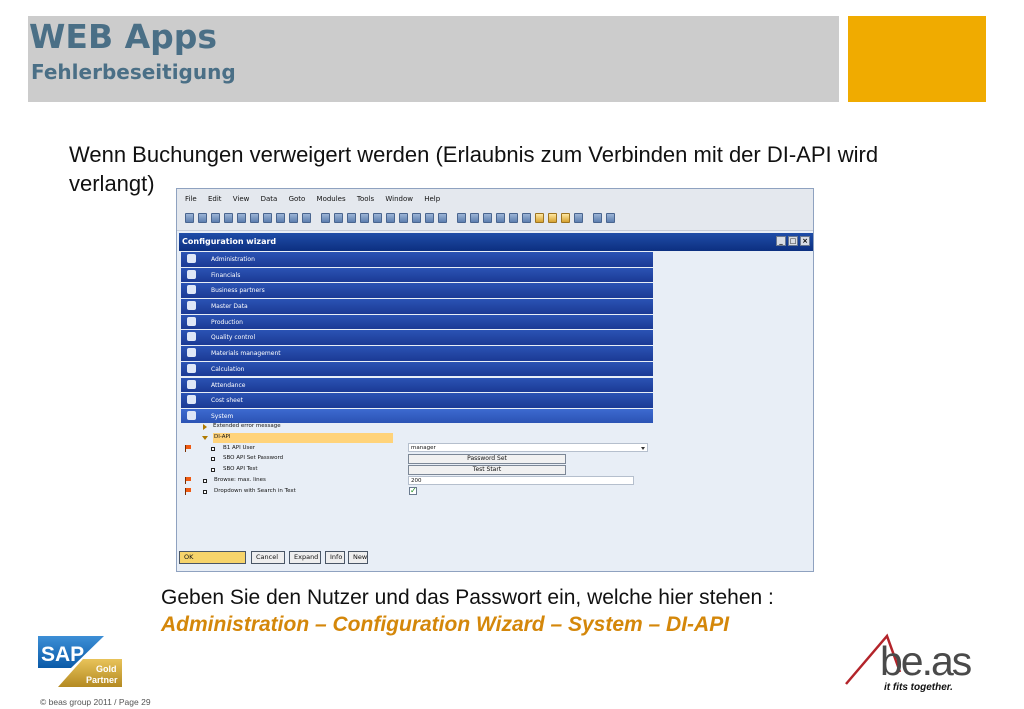 Image resolution: width=1024 pixels, height=709 pixels. Describe the element at coordinates (793, 241) in the screenshot. I see `maximize-button: □` at that location.